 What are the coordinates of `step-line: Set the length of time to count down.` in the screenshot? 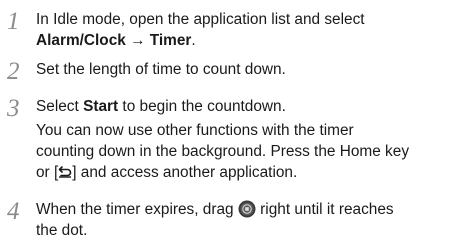 It's located at (161, 69).